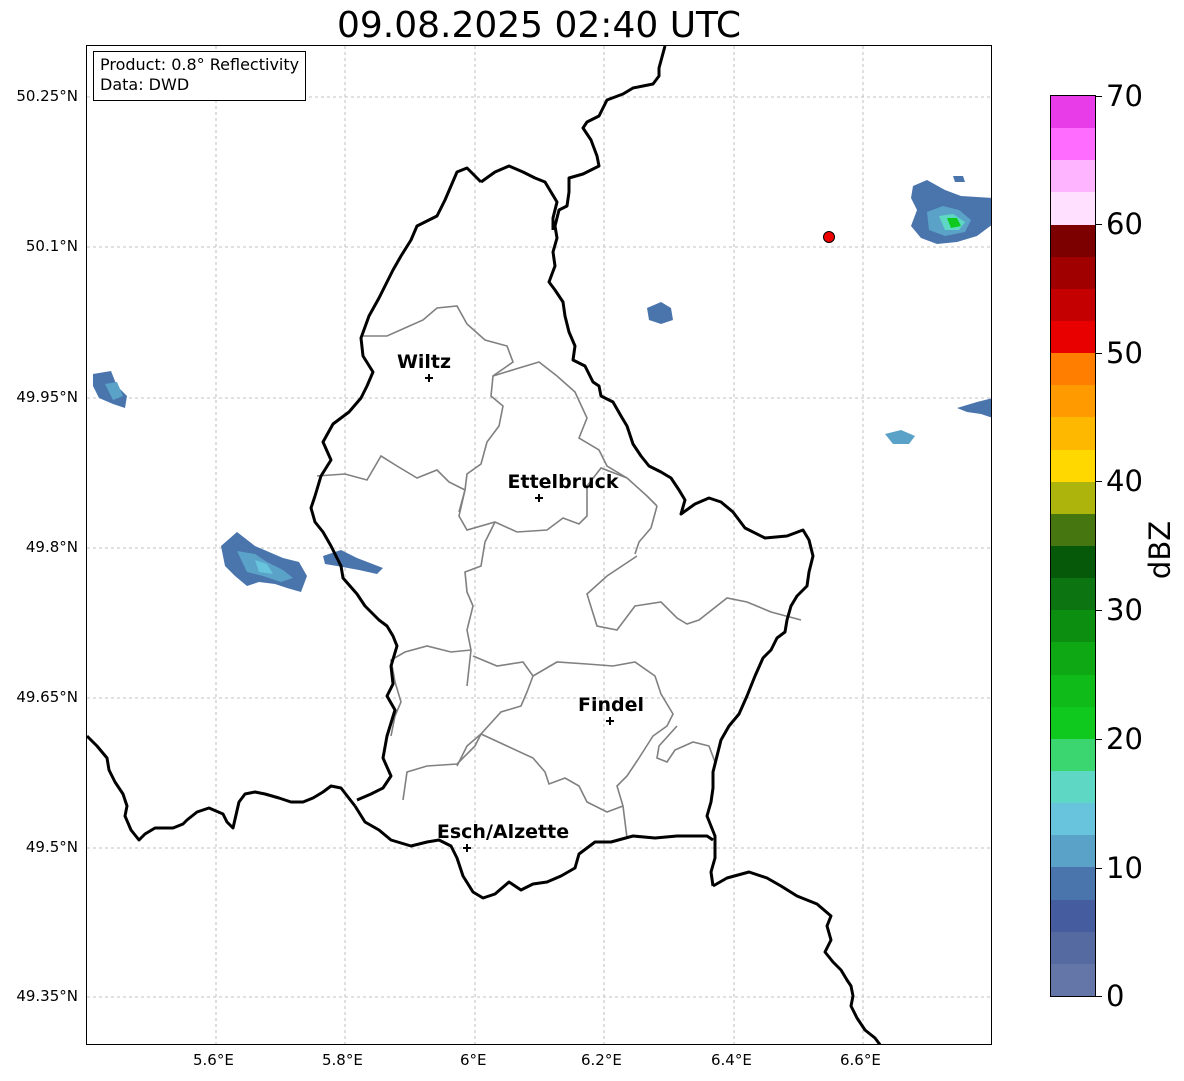 This screenshot has width=1184, height=1081. What do you see at coordinates (611, 705) in the screenshot?
I see `city-label-findel: Findel` at bounding box center [611, 705].